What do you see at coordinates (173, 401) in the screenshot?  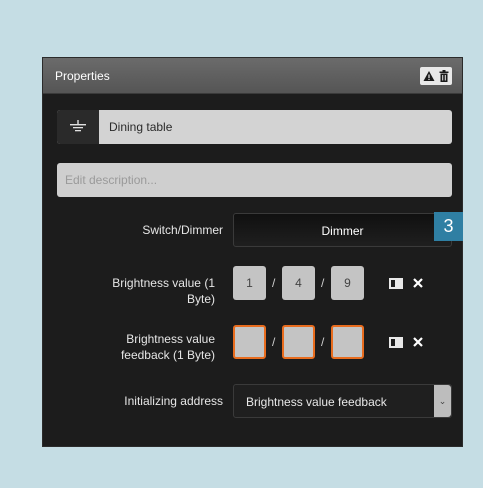 I see `initializing-address-label: Initializing address` at bounding box center [173, 401].